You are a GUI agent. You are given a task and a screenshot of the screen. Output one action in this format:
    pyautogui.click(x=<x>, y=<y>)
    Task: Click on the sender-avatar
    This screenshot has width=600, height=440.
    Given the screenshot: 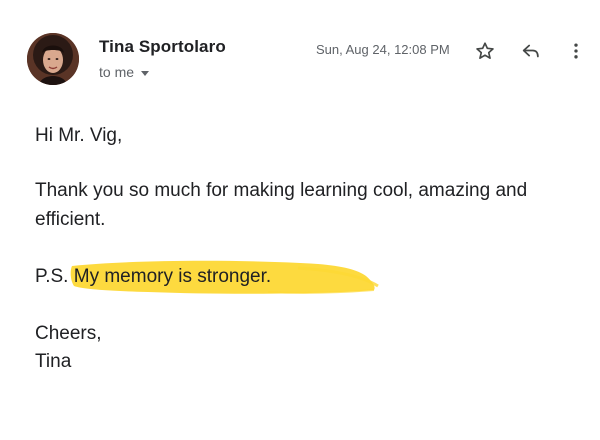 What is the action you would take?
    pyautogui.click(x=53, y=59)
    